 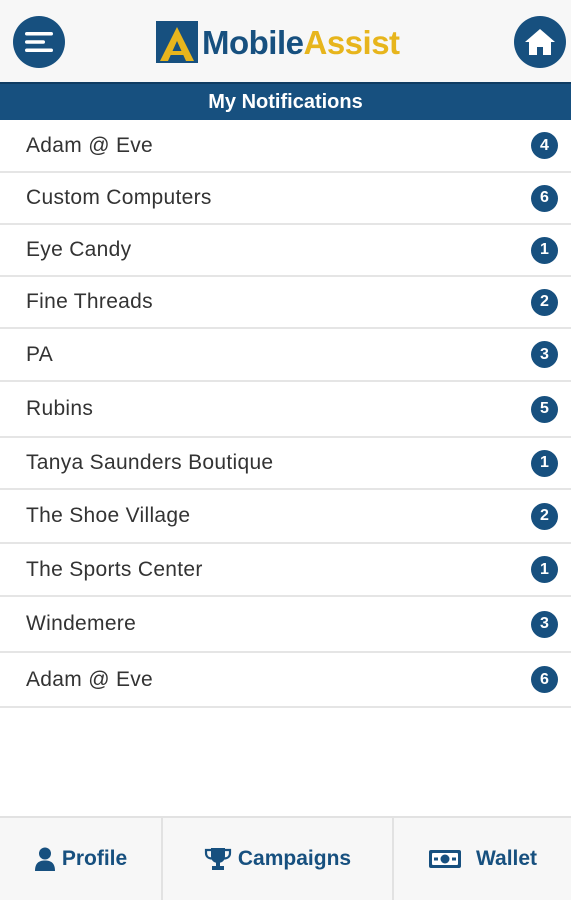 What do you see at coordinates (285, 355) in the screenshot?
I see `notification-row: PA 3` at bounding box center [285, 355].